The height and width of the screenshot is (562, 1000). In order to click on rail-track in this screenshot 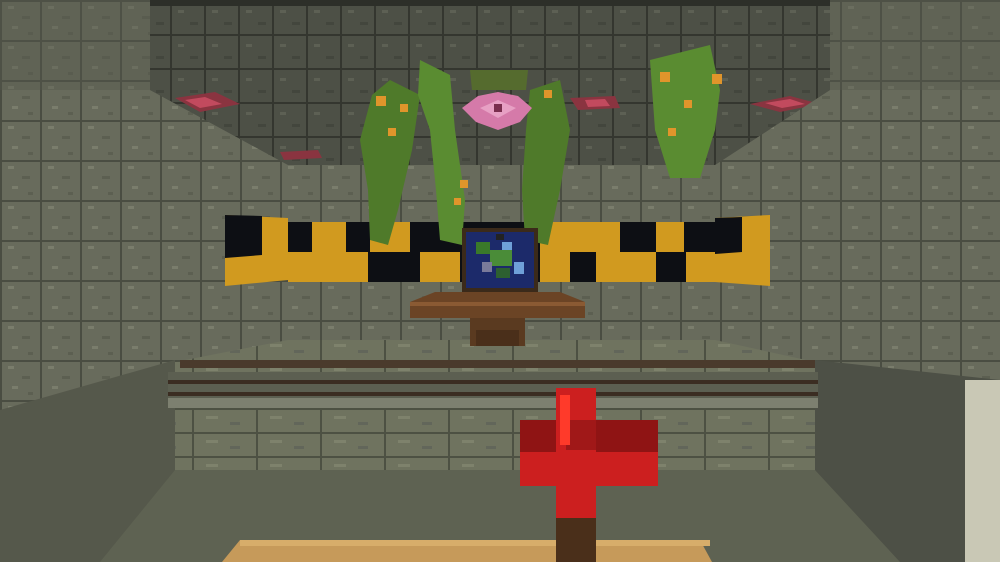, I will do `click(493, 384)`.